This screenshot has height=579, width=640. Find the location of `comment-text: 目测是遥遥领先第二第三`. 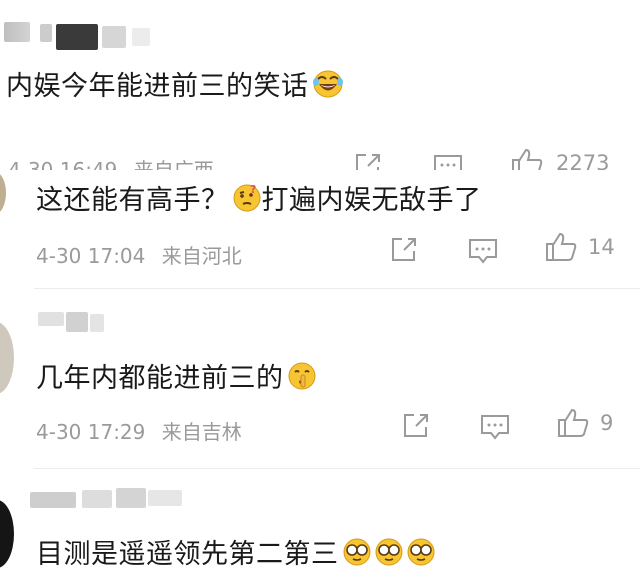

comment-text: 目测是遥遥领先第二第三 is located at coordinates (237, 553).